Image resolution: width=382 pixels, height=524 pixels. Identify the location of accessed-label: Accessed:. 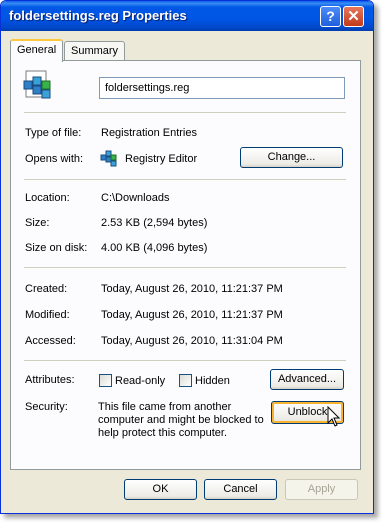
(50, 341).